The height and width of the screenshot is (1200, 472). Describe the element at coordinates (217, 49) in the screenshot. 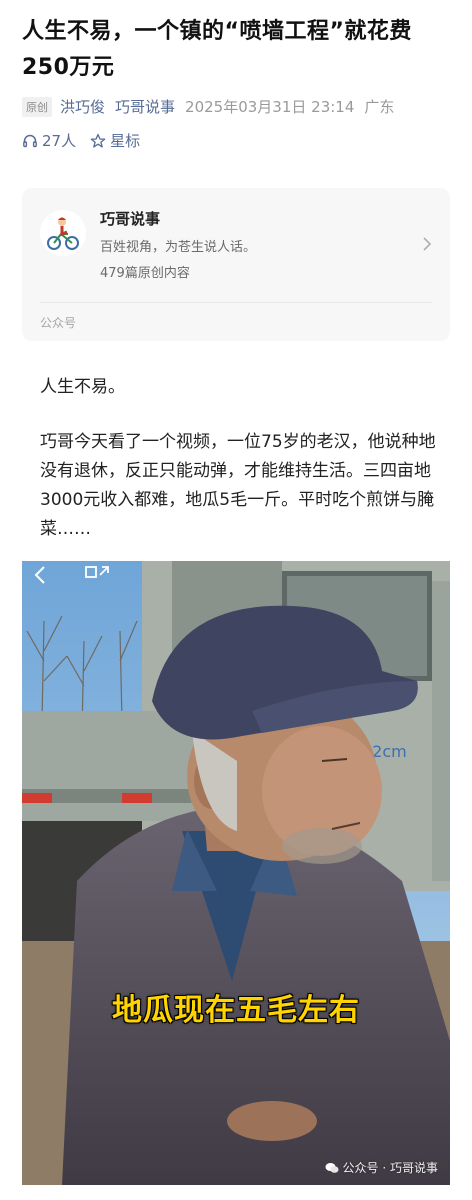

I see `article-title: 人生不易，一个镇的“喷墙工程”就花费250万元` at that location.